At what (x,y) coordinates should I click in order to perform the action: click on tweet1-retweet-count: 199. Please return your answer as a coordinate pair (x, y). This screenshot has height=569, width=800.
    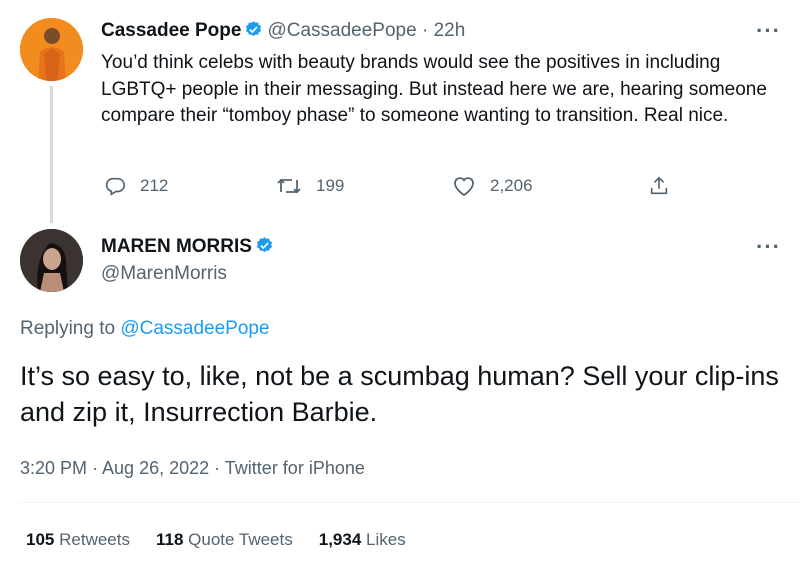
    Looking at the image, I should click on (330, 185).